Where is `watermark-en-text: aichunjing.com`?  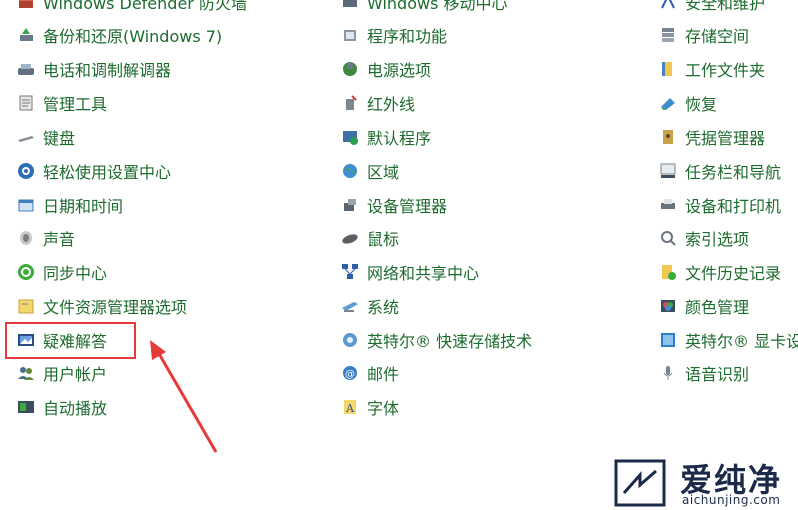 watermark-en-text: aichunjing.com is located at coordinates (731, 500).